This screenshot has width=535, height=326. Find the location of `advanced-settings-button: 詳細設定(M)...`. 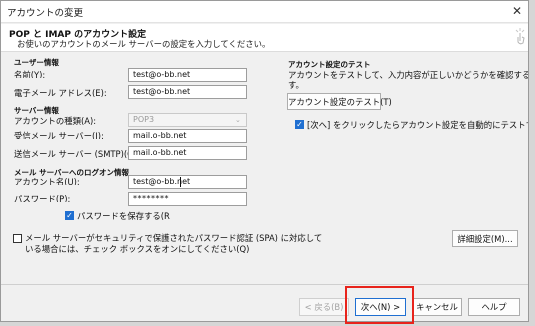

advanced-settings-button: 詳細設定(M)... is located at coordinates (485, 238).